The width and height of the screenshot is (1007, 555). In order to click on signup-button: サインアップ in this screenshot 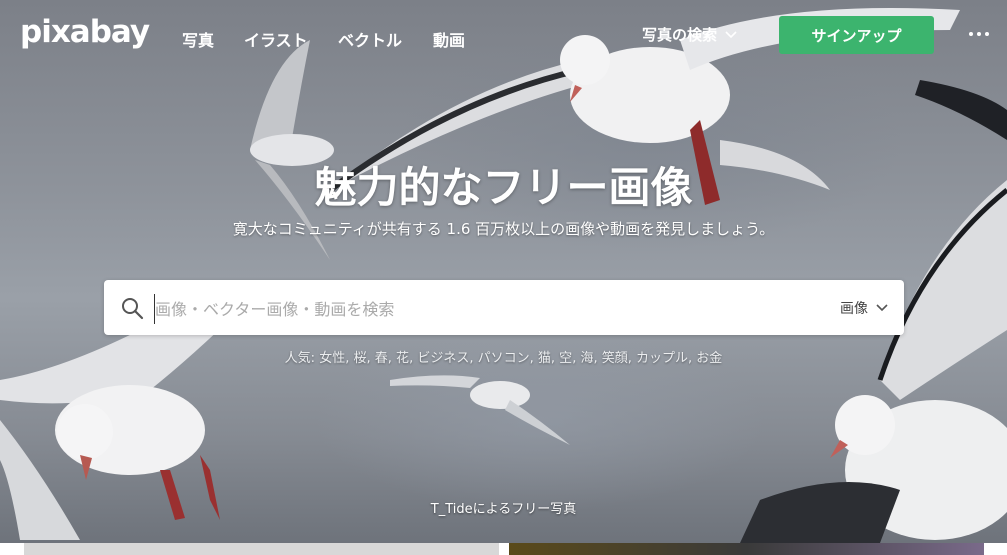, I will do `click(856, 35)`.